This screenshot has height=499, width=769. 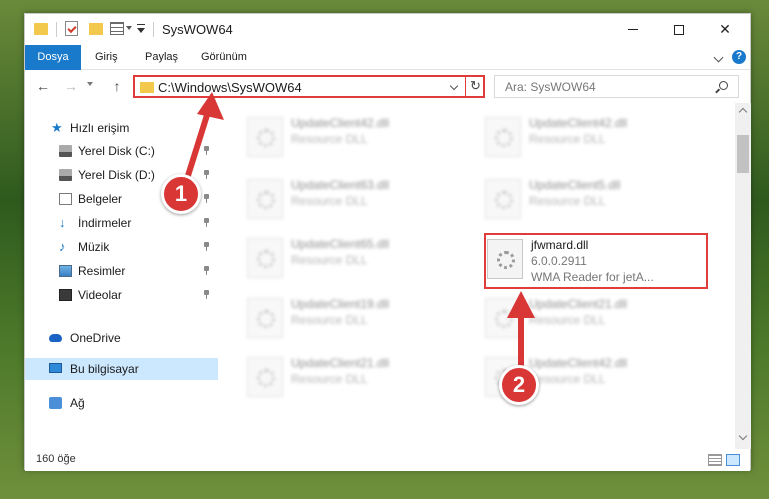 I want to click on step-2-badge: 2, so click(x=519, y=385).